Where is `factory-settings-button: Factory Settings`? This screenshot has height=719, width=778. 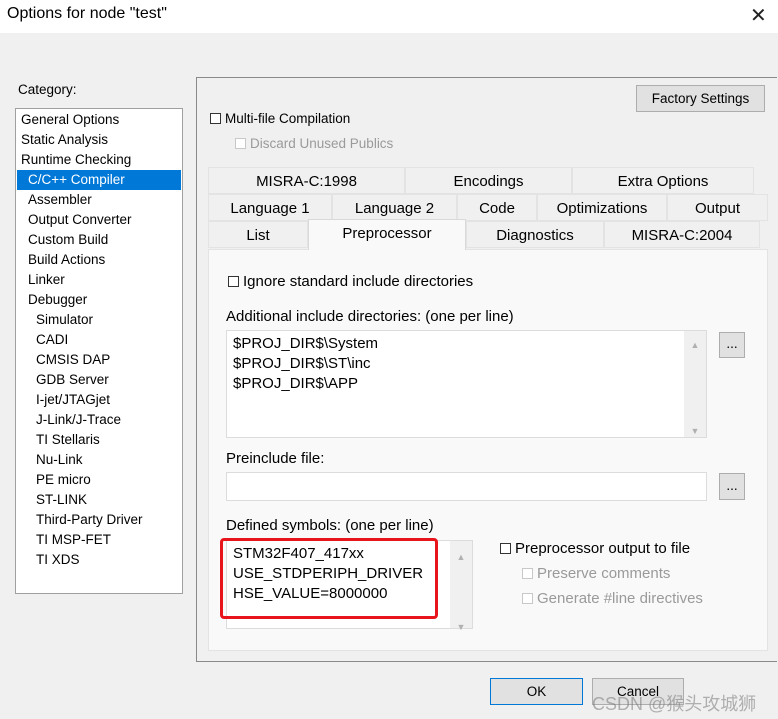
factory-settings-button: Factory Settings is located at coordinates (700, 98).